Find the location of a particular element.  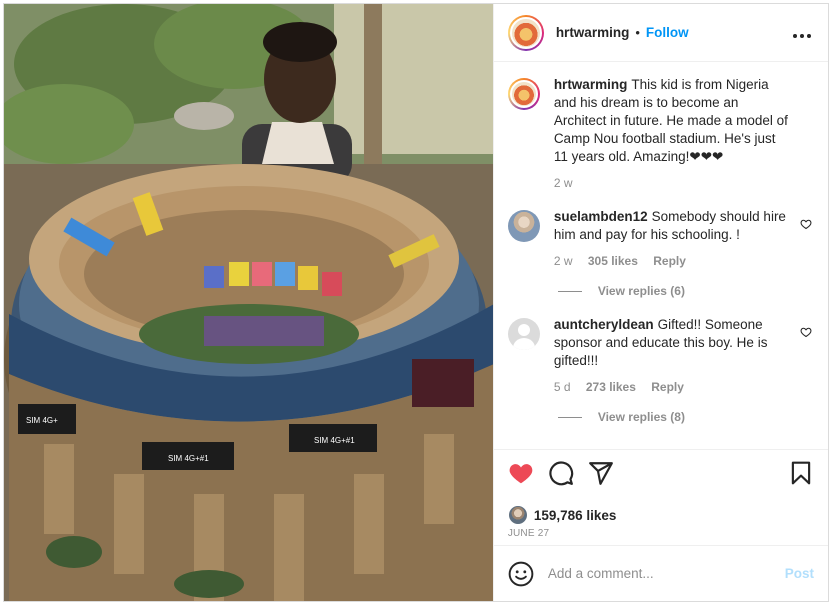

panel-label-1: SIM 4G+#1 is located at coordinates (188, 458).